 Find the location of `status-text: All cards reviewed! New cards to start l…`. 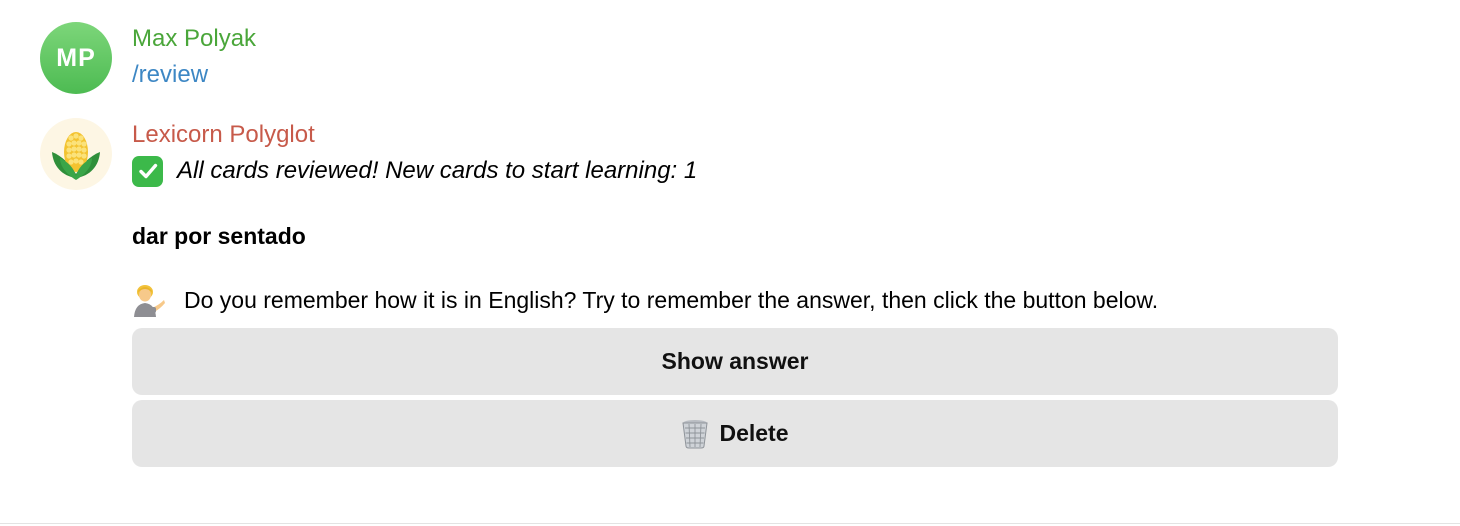

status-text: All cards reviewed! New cards to start l… is located at coordinates (437, 170).